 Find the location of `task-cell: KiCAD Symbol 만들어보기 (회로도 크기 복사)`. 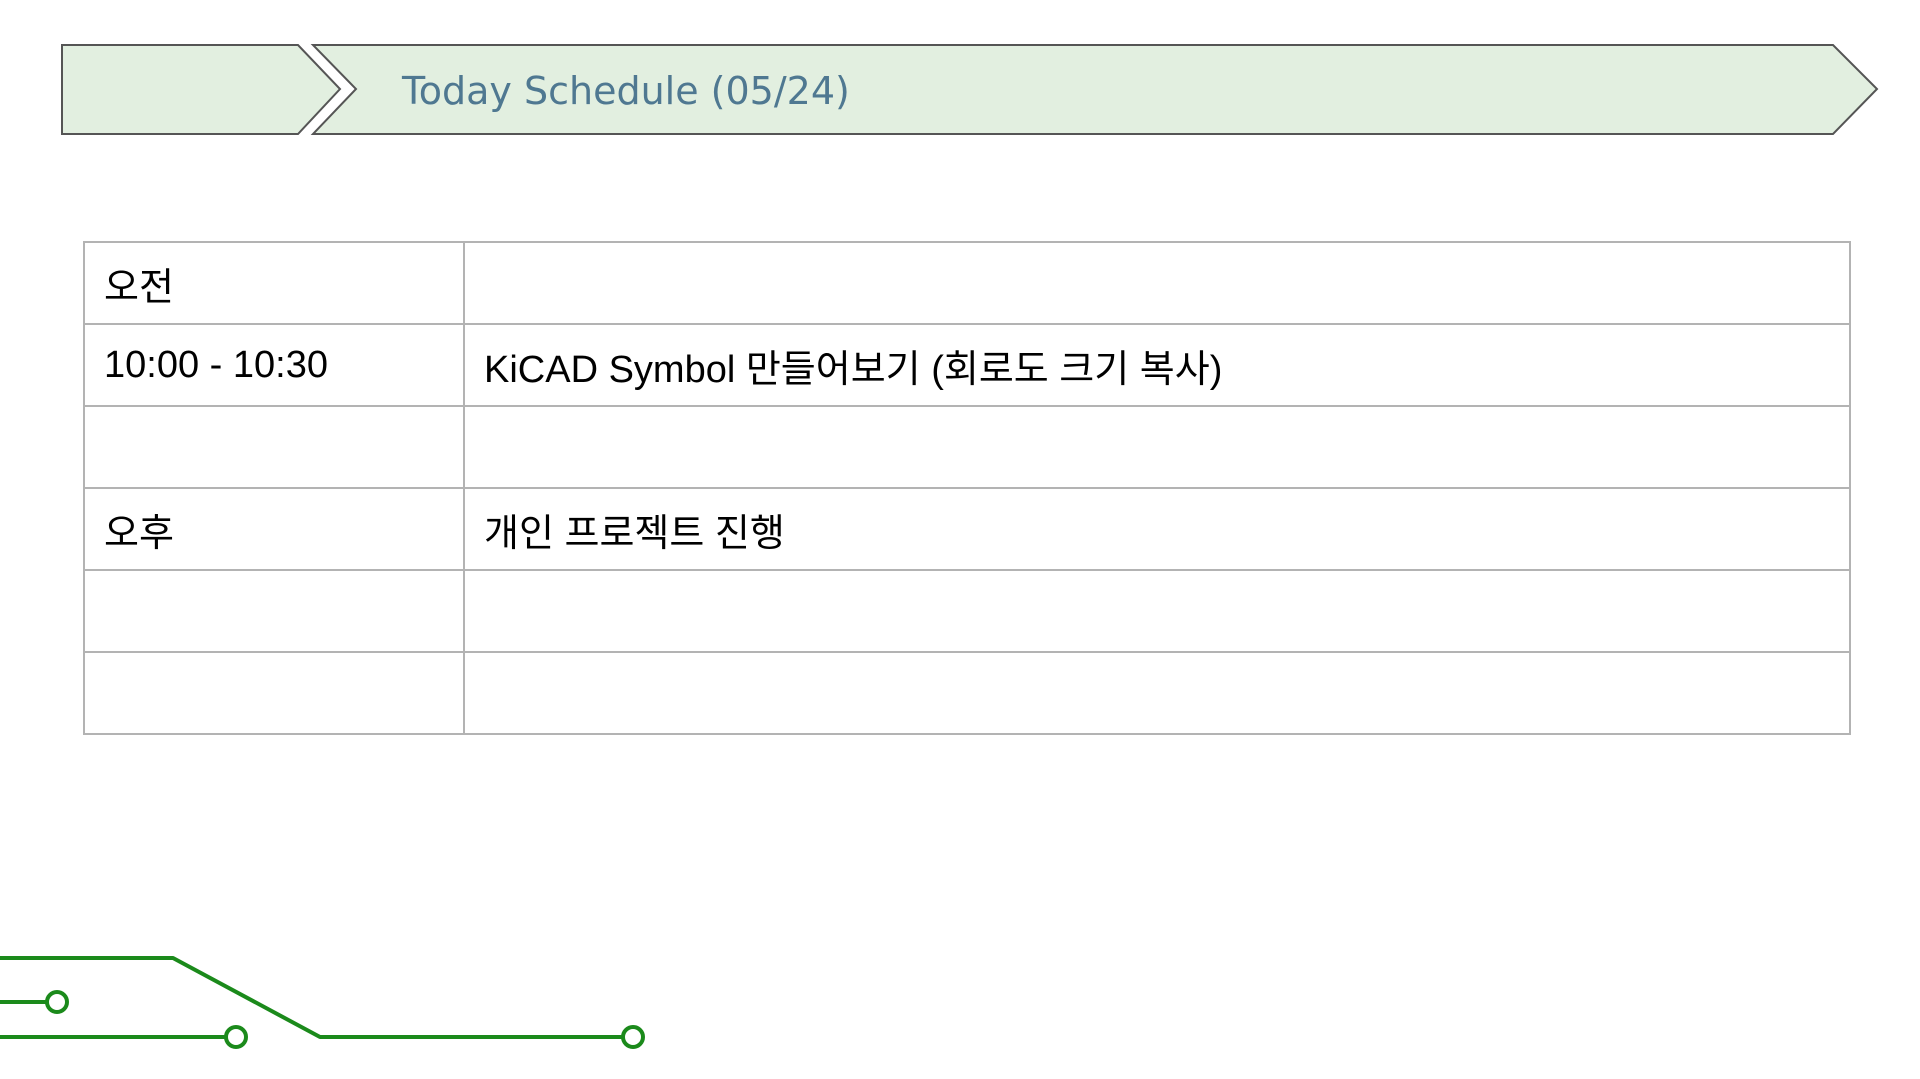

task-cell: KiCAD Symbol 만들어보기 (회로도 크기 복사) is located at coordinates (1157, 365).